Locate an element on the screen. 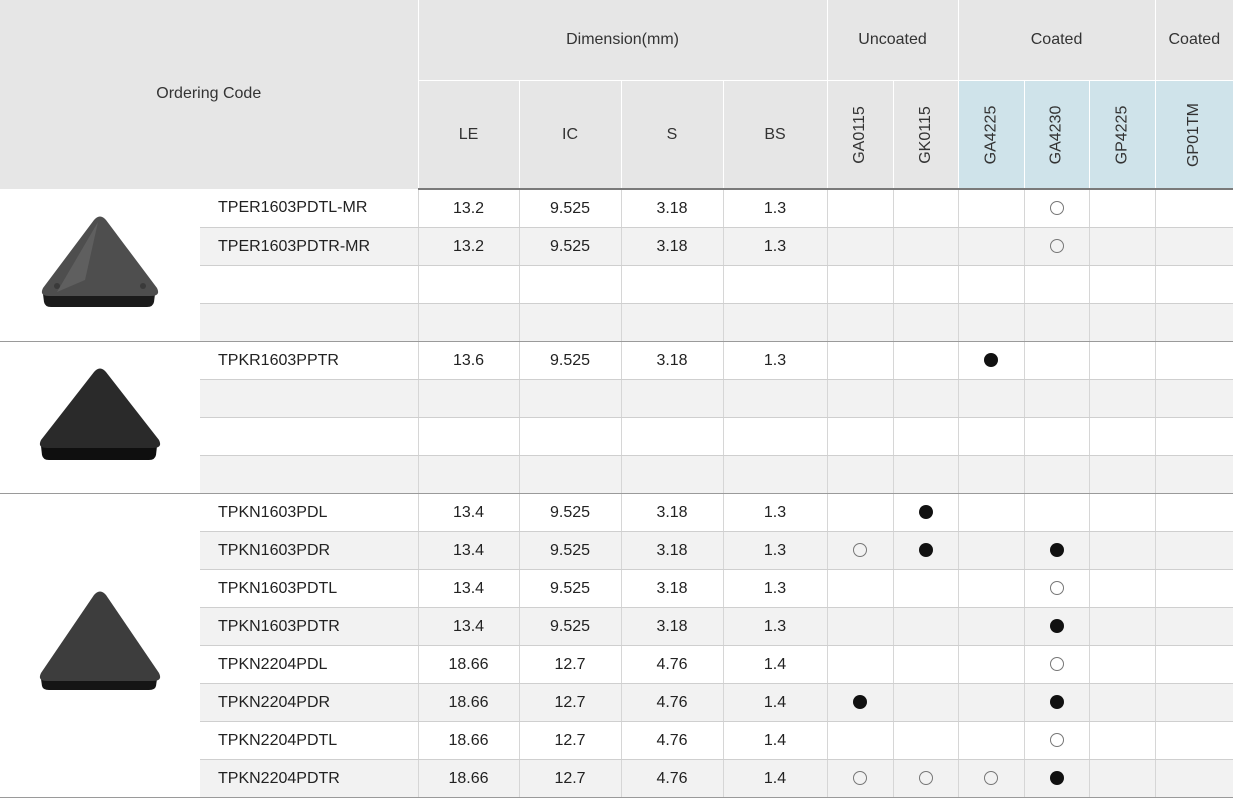  ordering-code-cell: TPKN2204PDTL is located at coordinates (309, 740).